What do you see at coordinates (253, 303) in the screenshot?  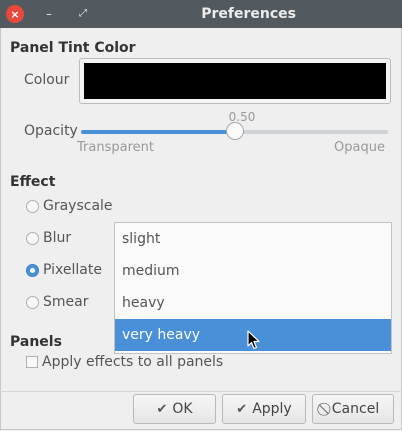 I see `menu-item-heavy: heavy` at bounding box center [253, 303].